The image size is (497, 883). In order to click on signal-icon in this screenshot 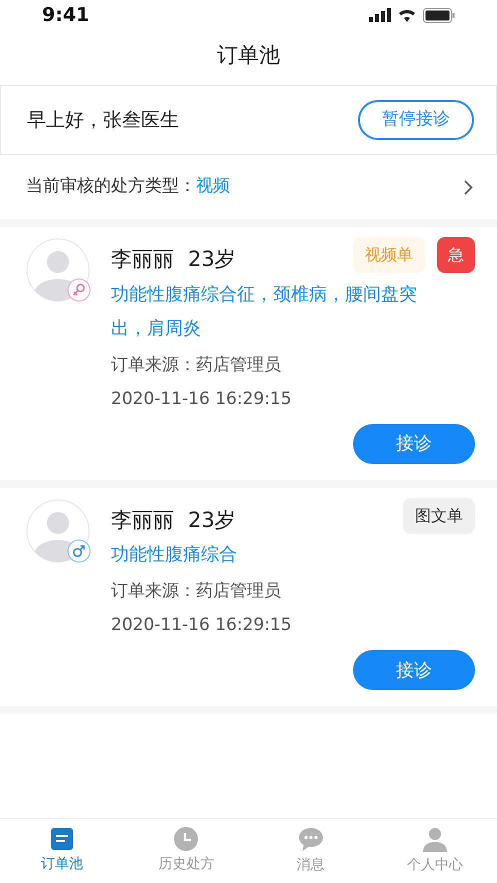, I will do `click(380, 15)`.